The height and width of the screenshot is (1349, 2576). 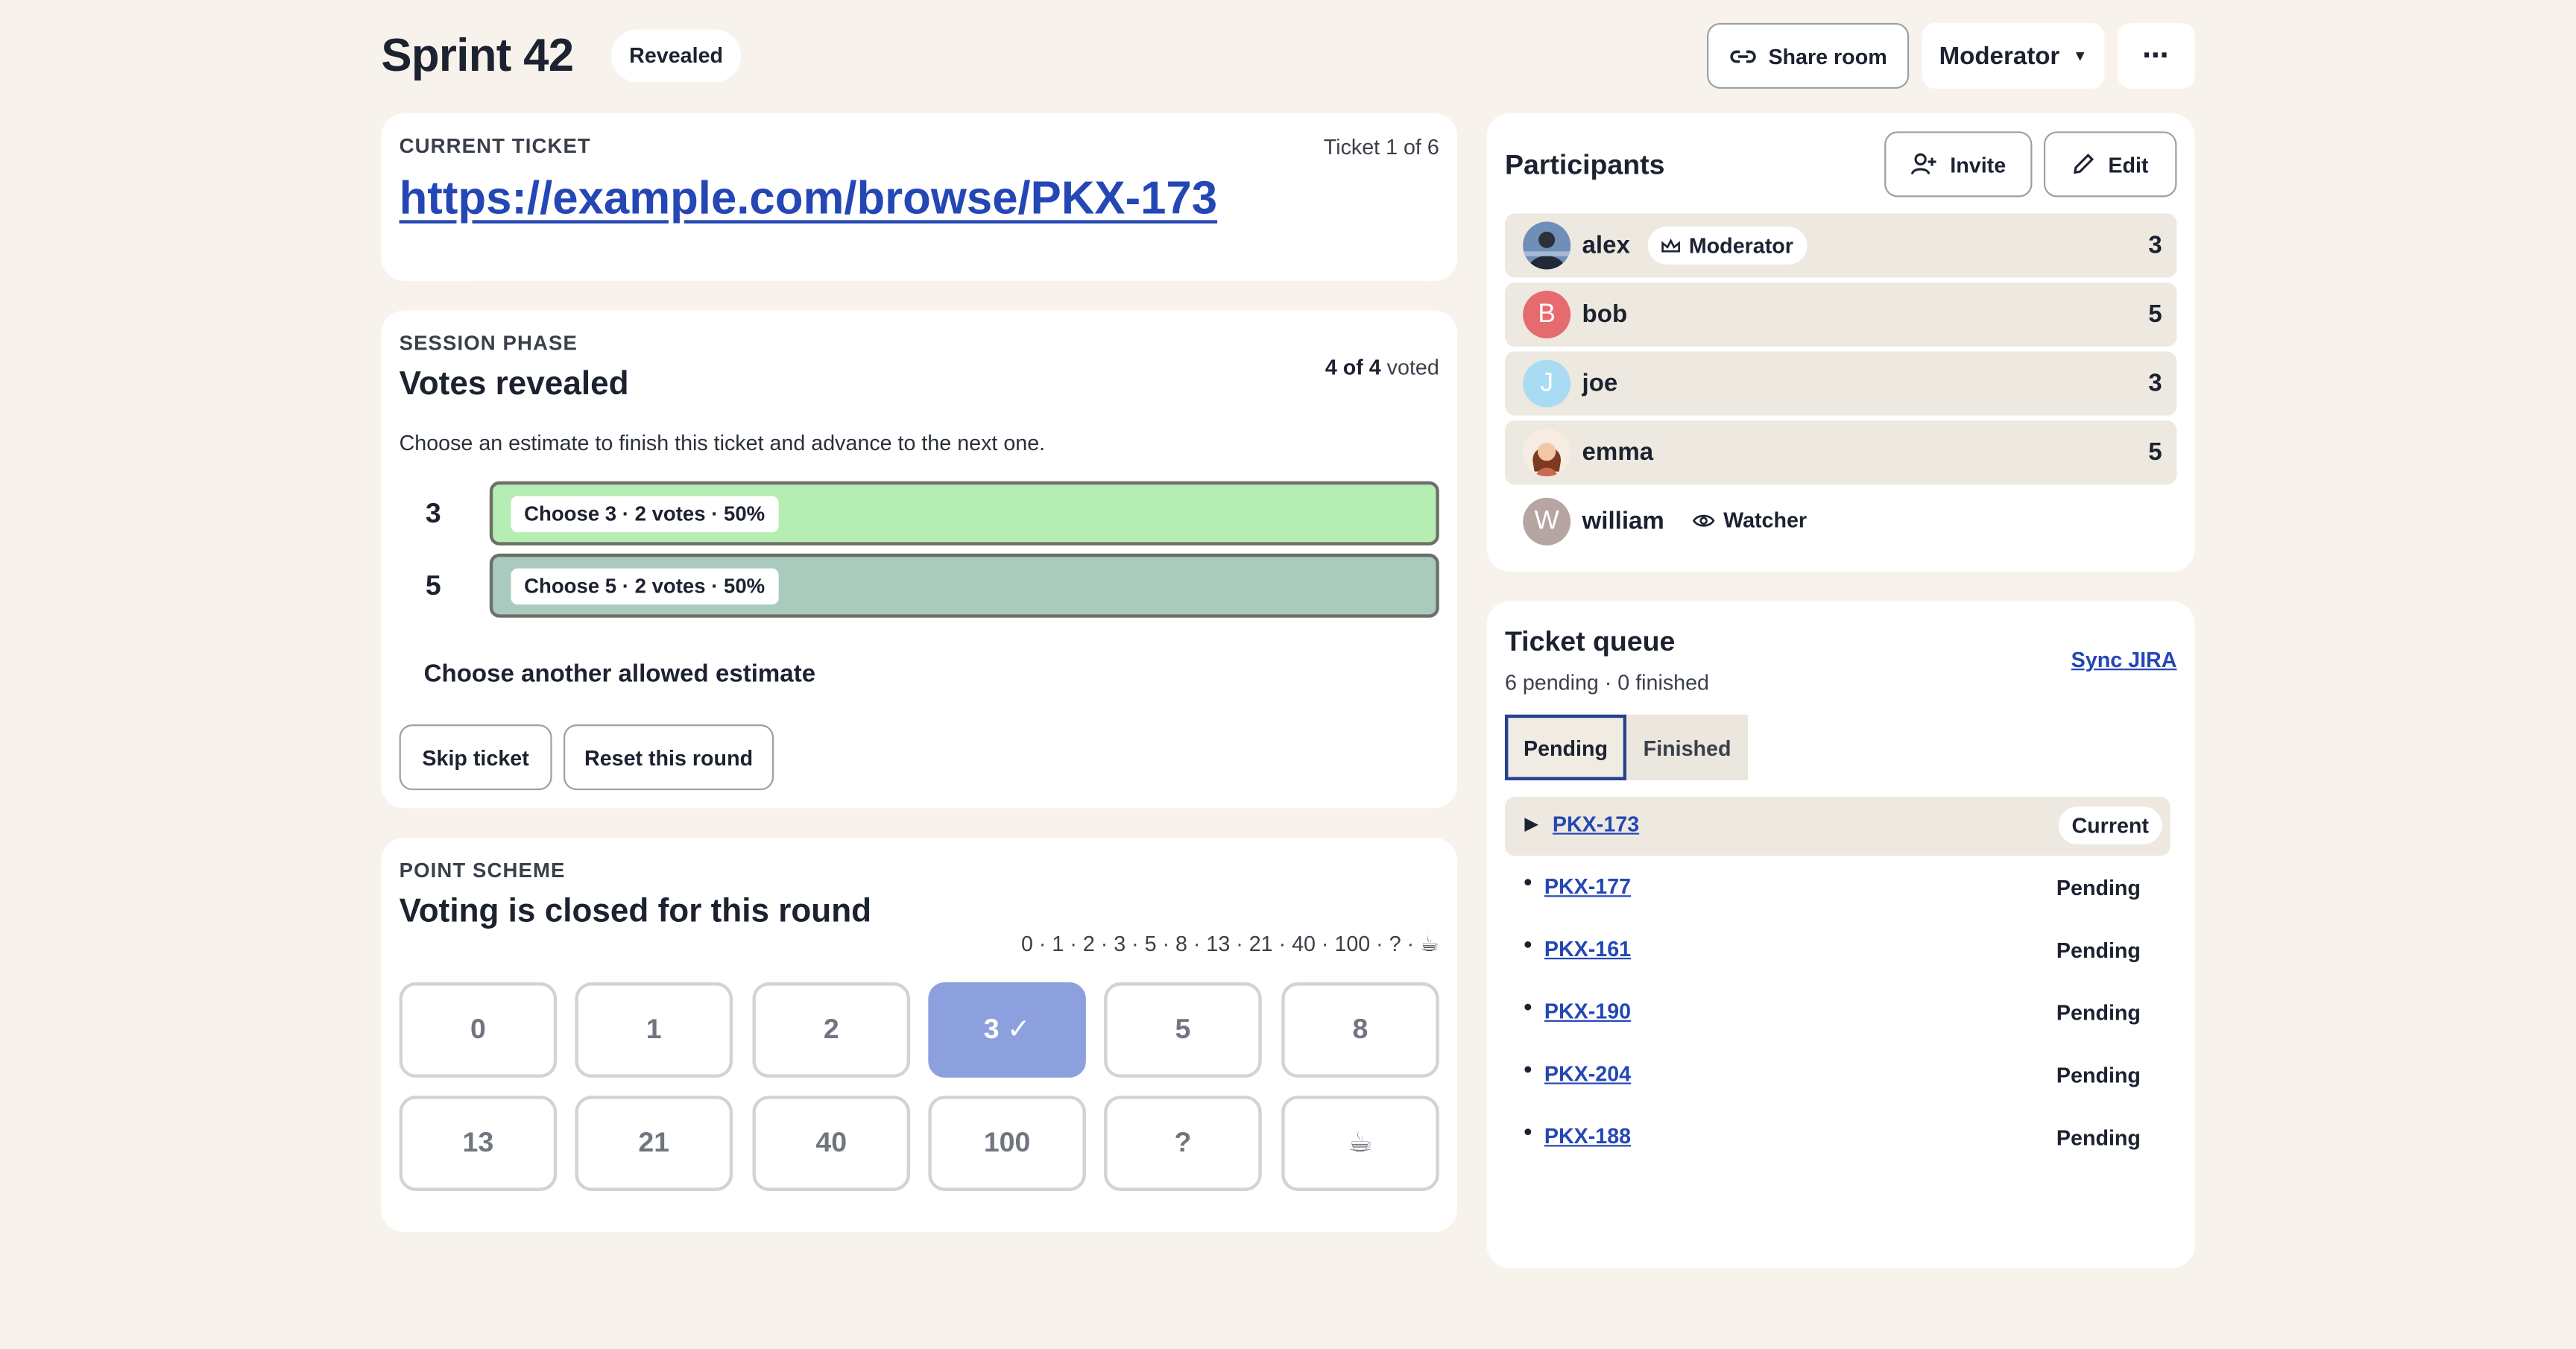 I want to click on vote-card: 5, so click(x=1183, y=1030).